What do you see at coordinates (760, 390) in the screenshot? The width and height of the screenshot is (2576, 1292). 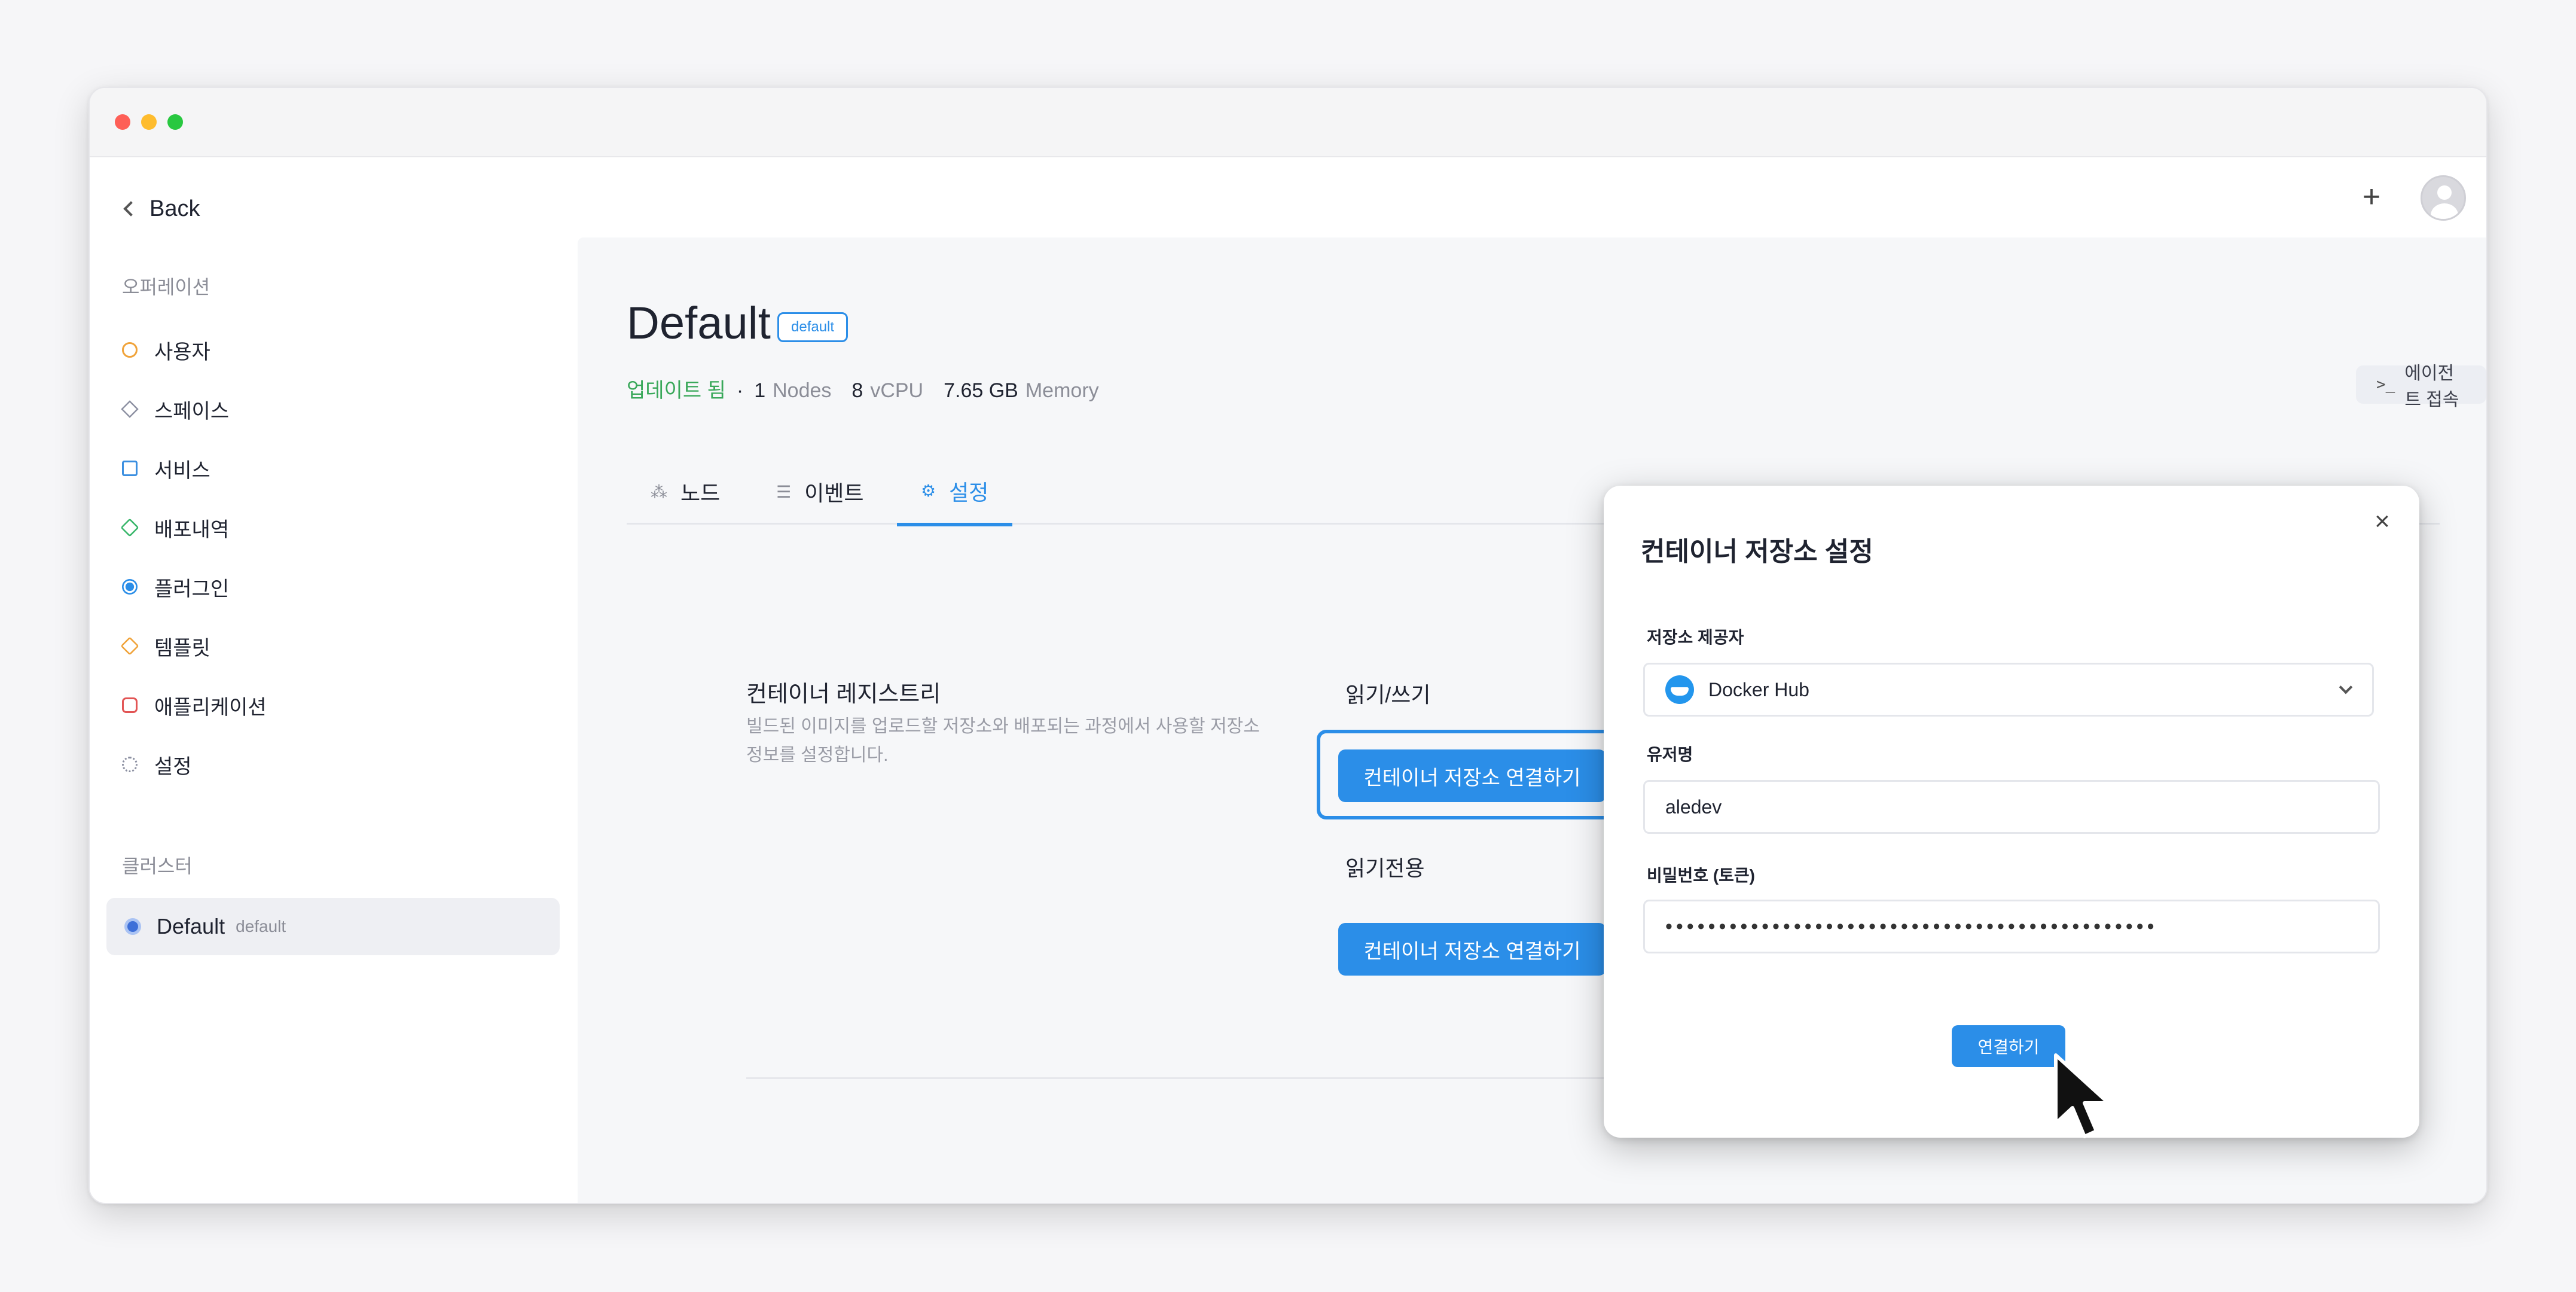 I see `nodes-value: 1` at bounding box center [760, 390].